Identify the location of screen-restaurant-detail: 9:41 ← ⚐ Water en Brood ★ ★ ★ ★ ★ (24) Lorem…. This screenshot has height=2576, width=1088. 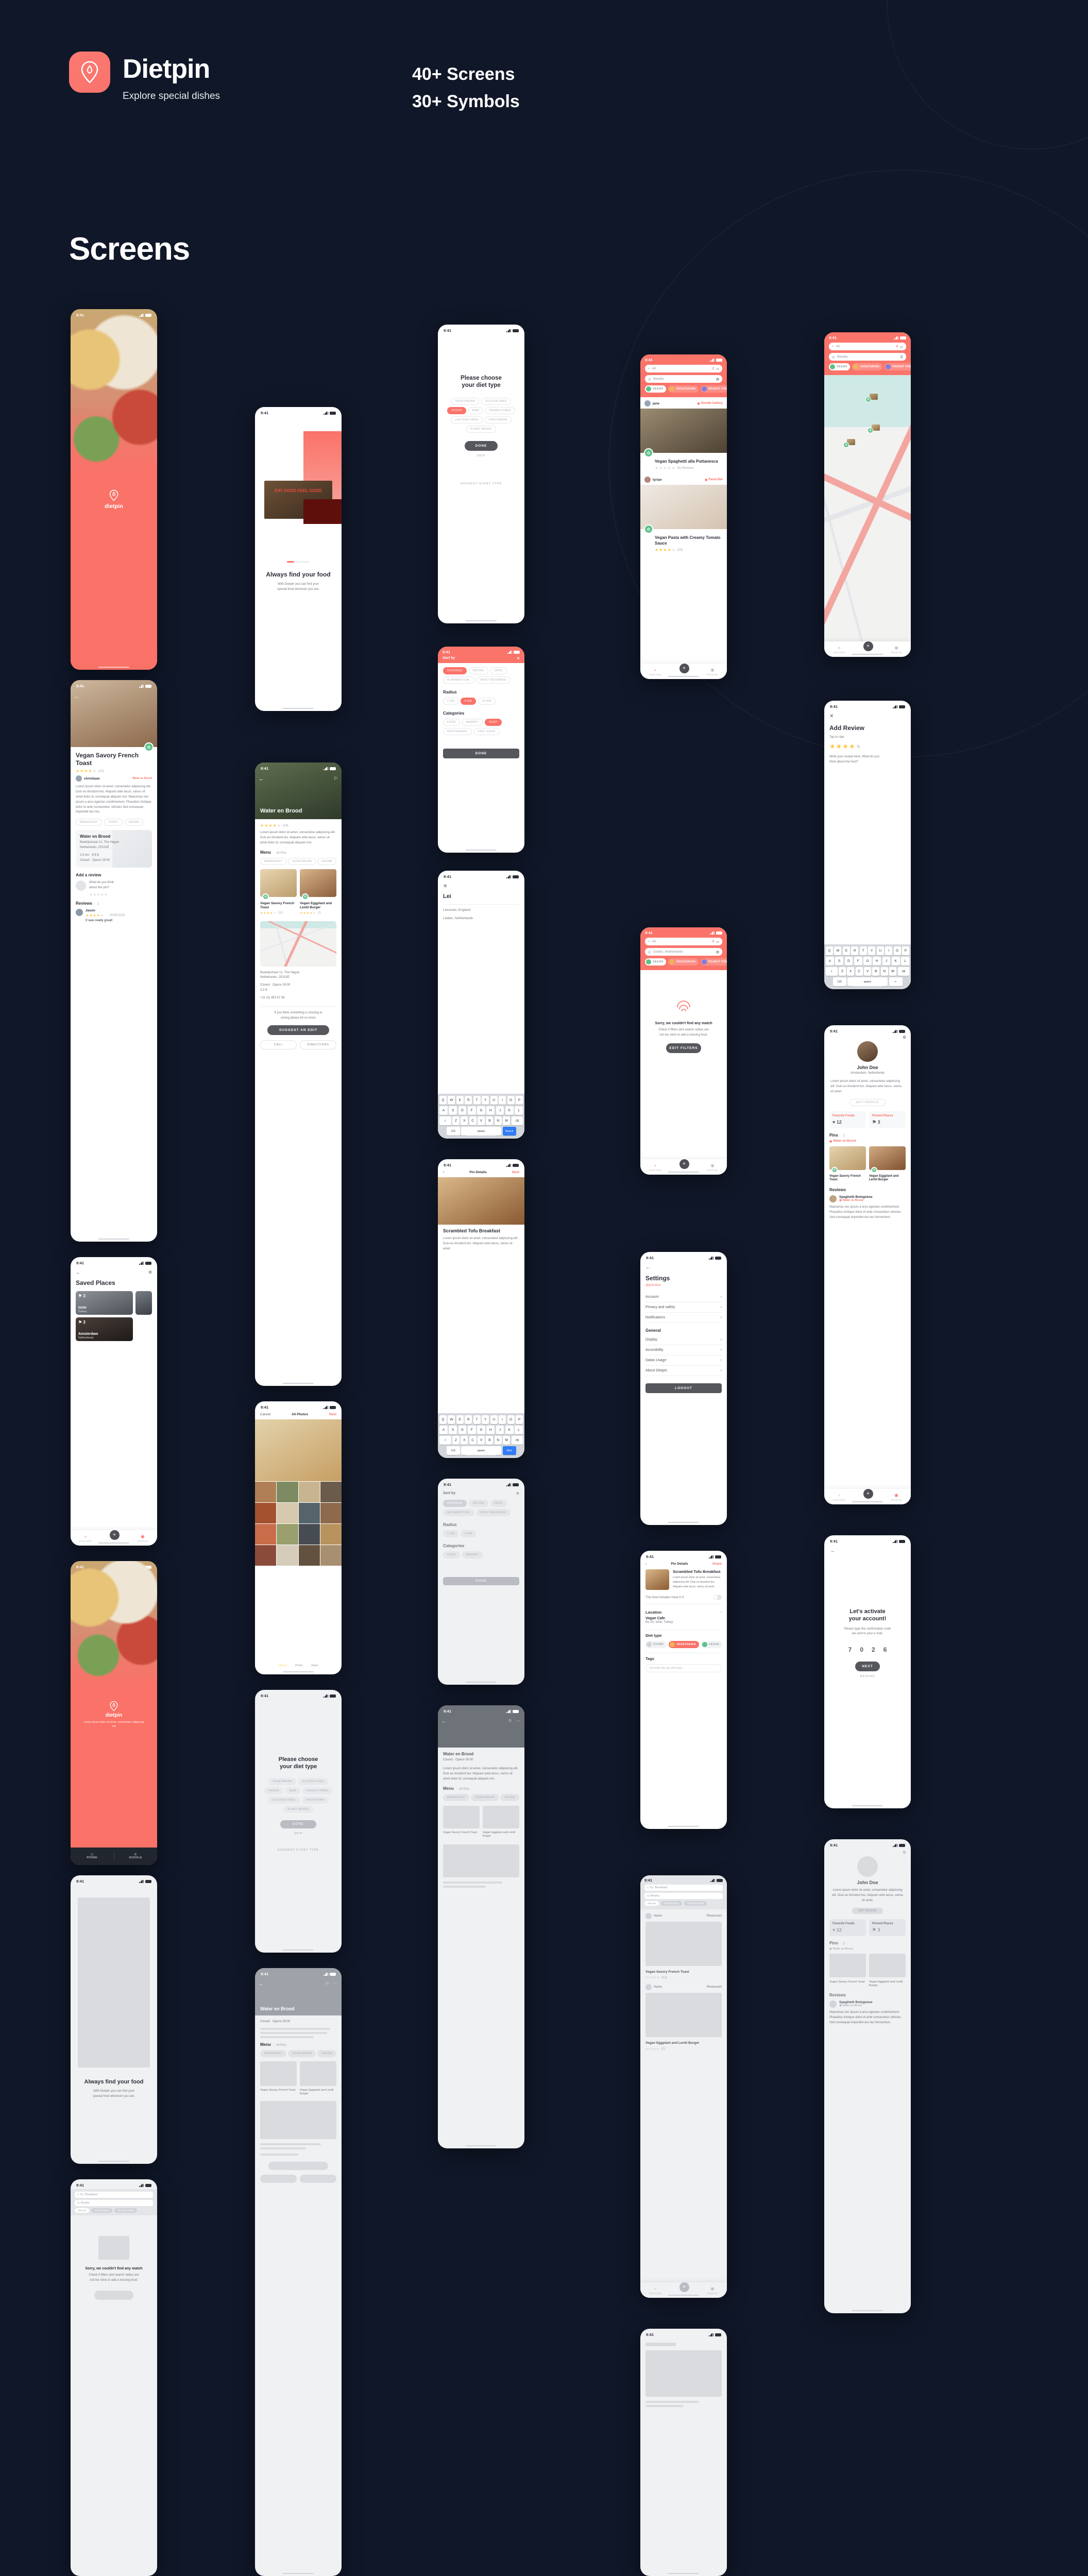
(298, 1074).